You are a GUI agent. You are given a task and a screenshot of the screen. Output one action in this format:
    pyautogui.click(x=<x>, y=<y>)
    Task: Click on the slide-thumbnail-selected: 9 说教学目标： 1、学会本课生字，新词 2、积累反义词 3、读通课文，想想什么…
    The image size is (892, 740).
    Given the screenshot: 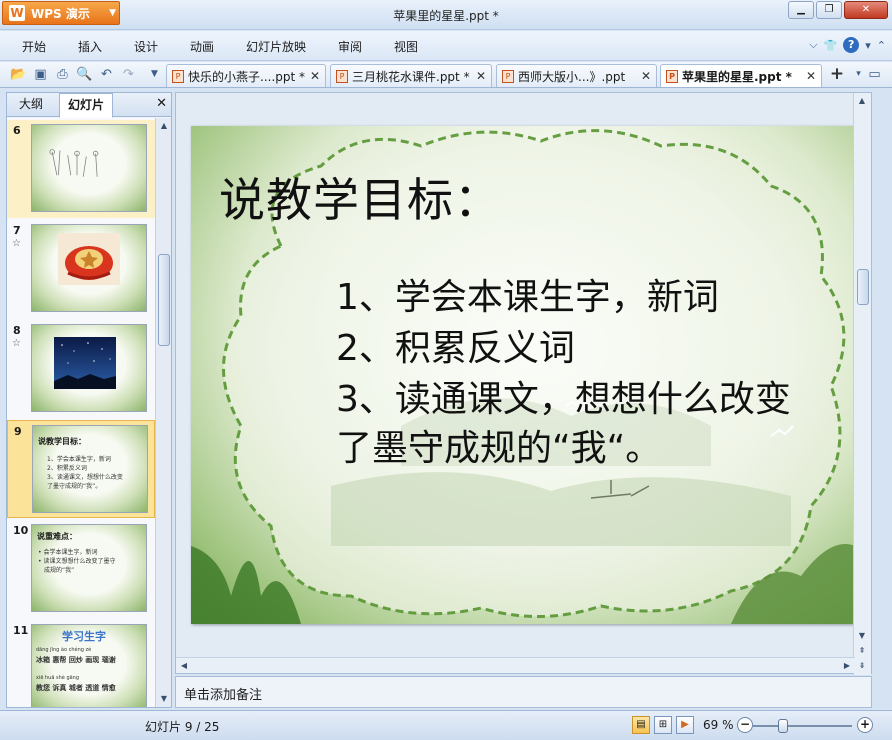 What is the action you would take?
    pyautogui.click(x=81, y=469)
    